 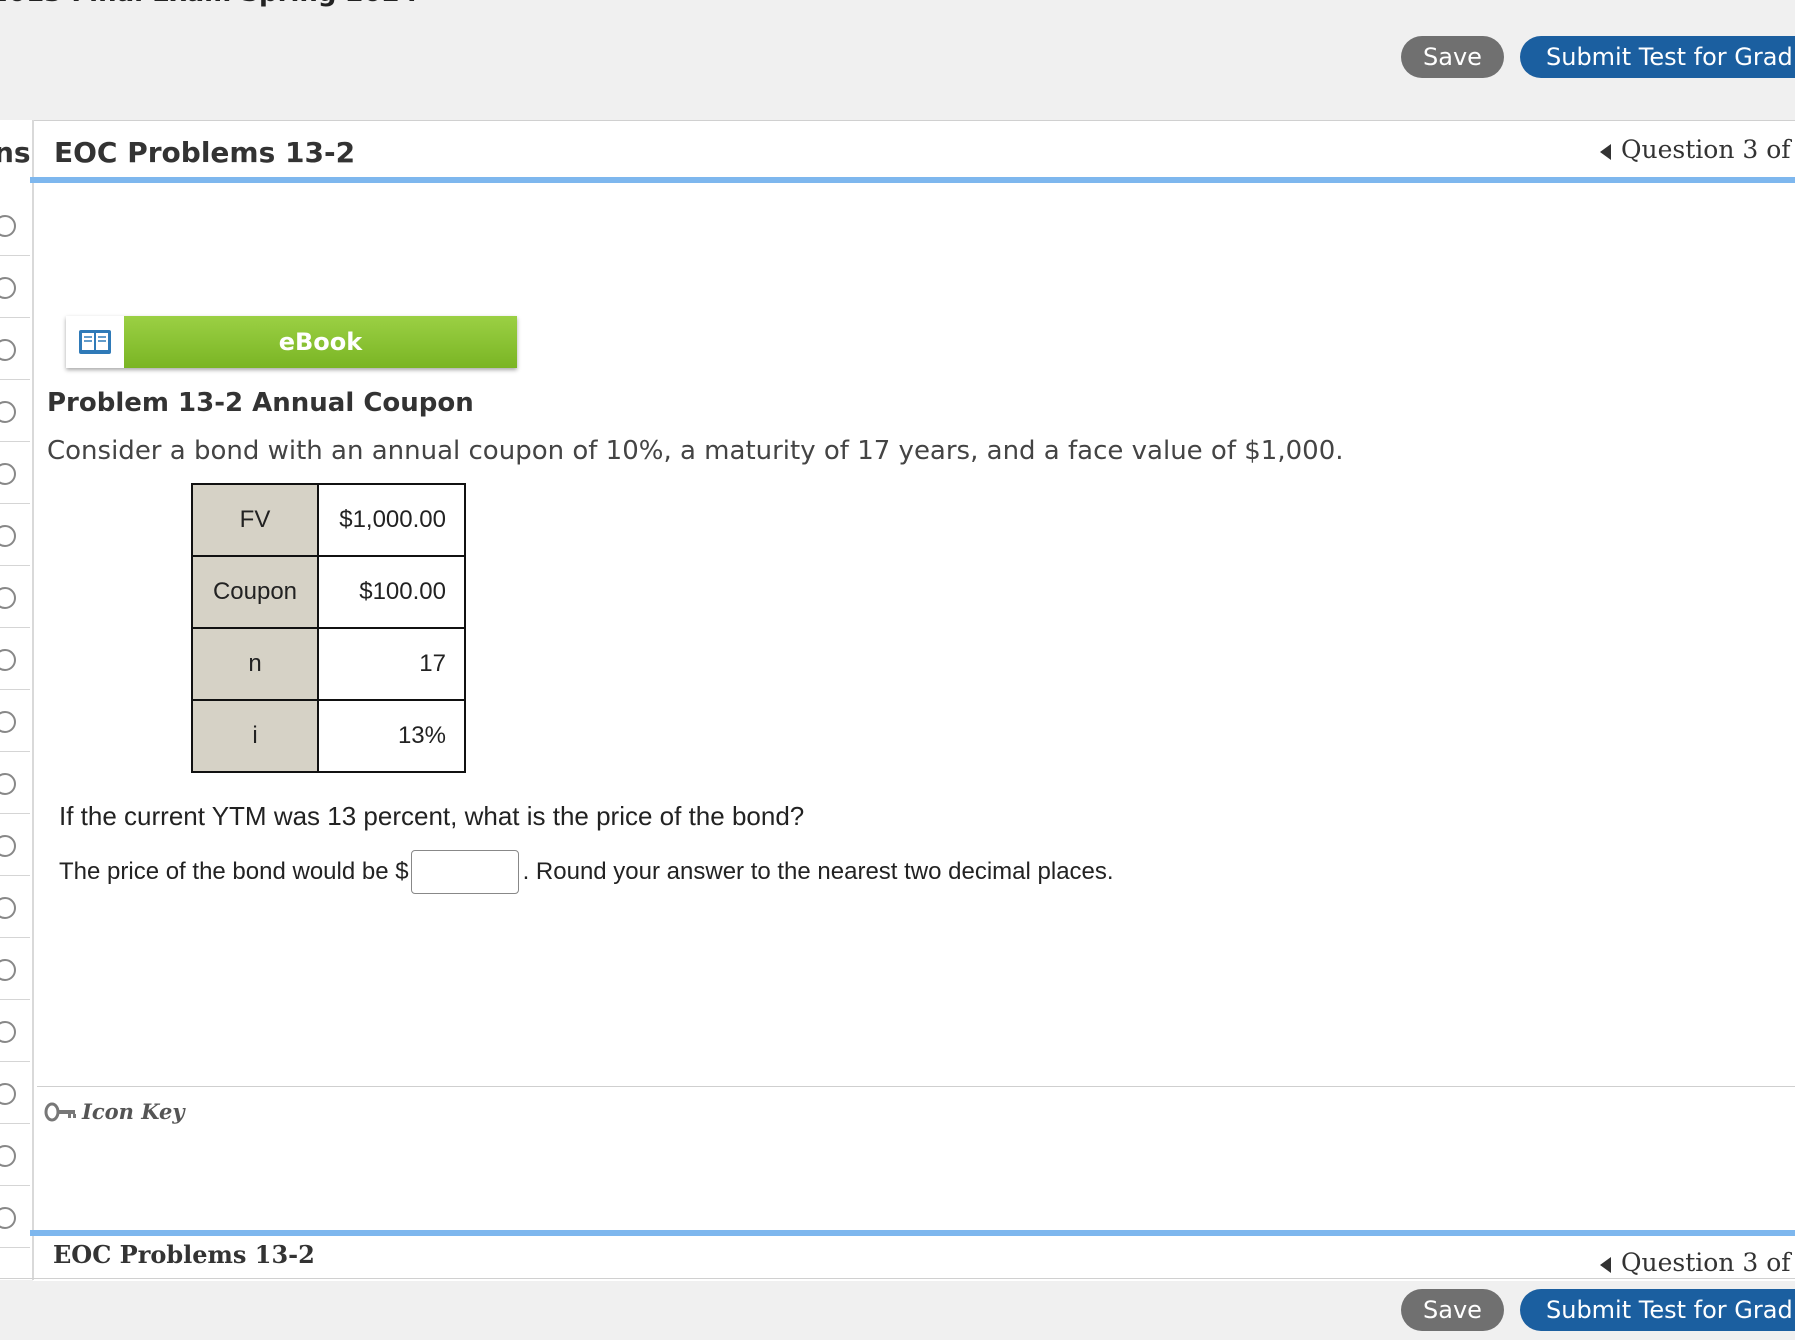 I want to click on table-row: i 13%, so click(x=328, y=736).